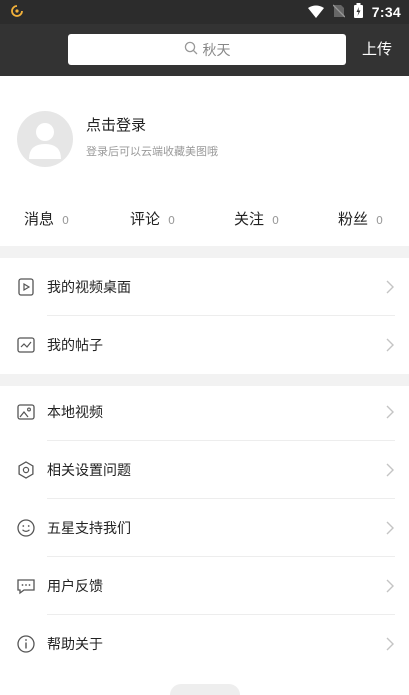  What do you see at coordinates (45, 139) in the screenshot?
I see `avatar` at bounding box center [45, 139].